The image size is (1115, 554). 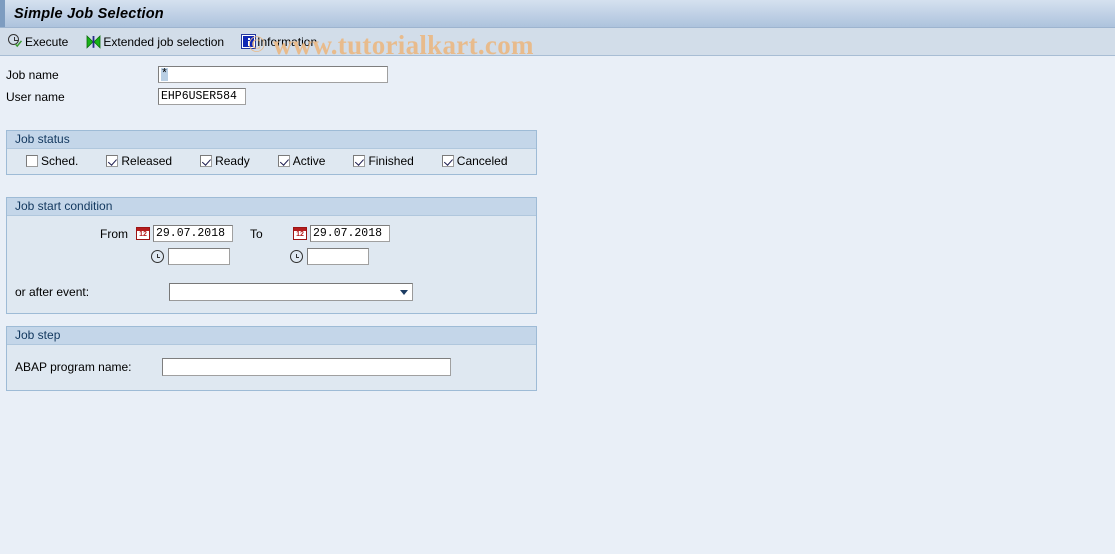 What do you see at coordinates (164, 74) in the screenshot?
I see `job-name-value: *` at bounding box center [164, 74].